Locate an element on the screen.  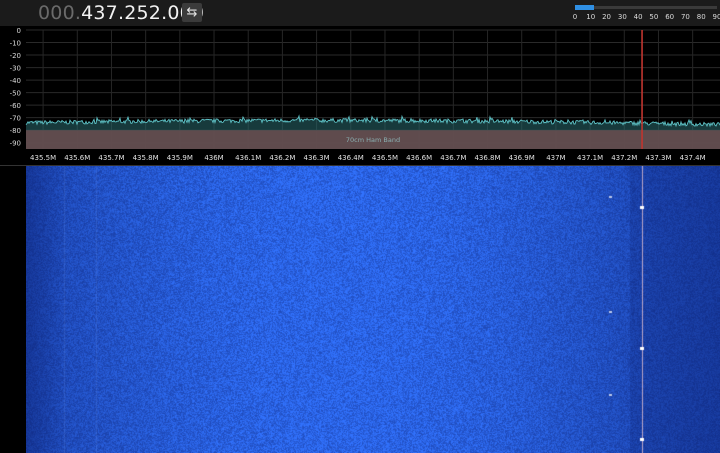
spectrum-y-tick-label: -10 is located at coordinates (15, 44).